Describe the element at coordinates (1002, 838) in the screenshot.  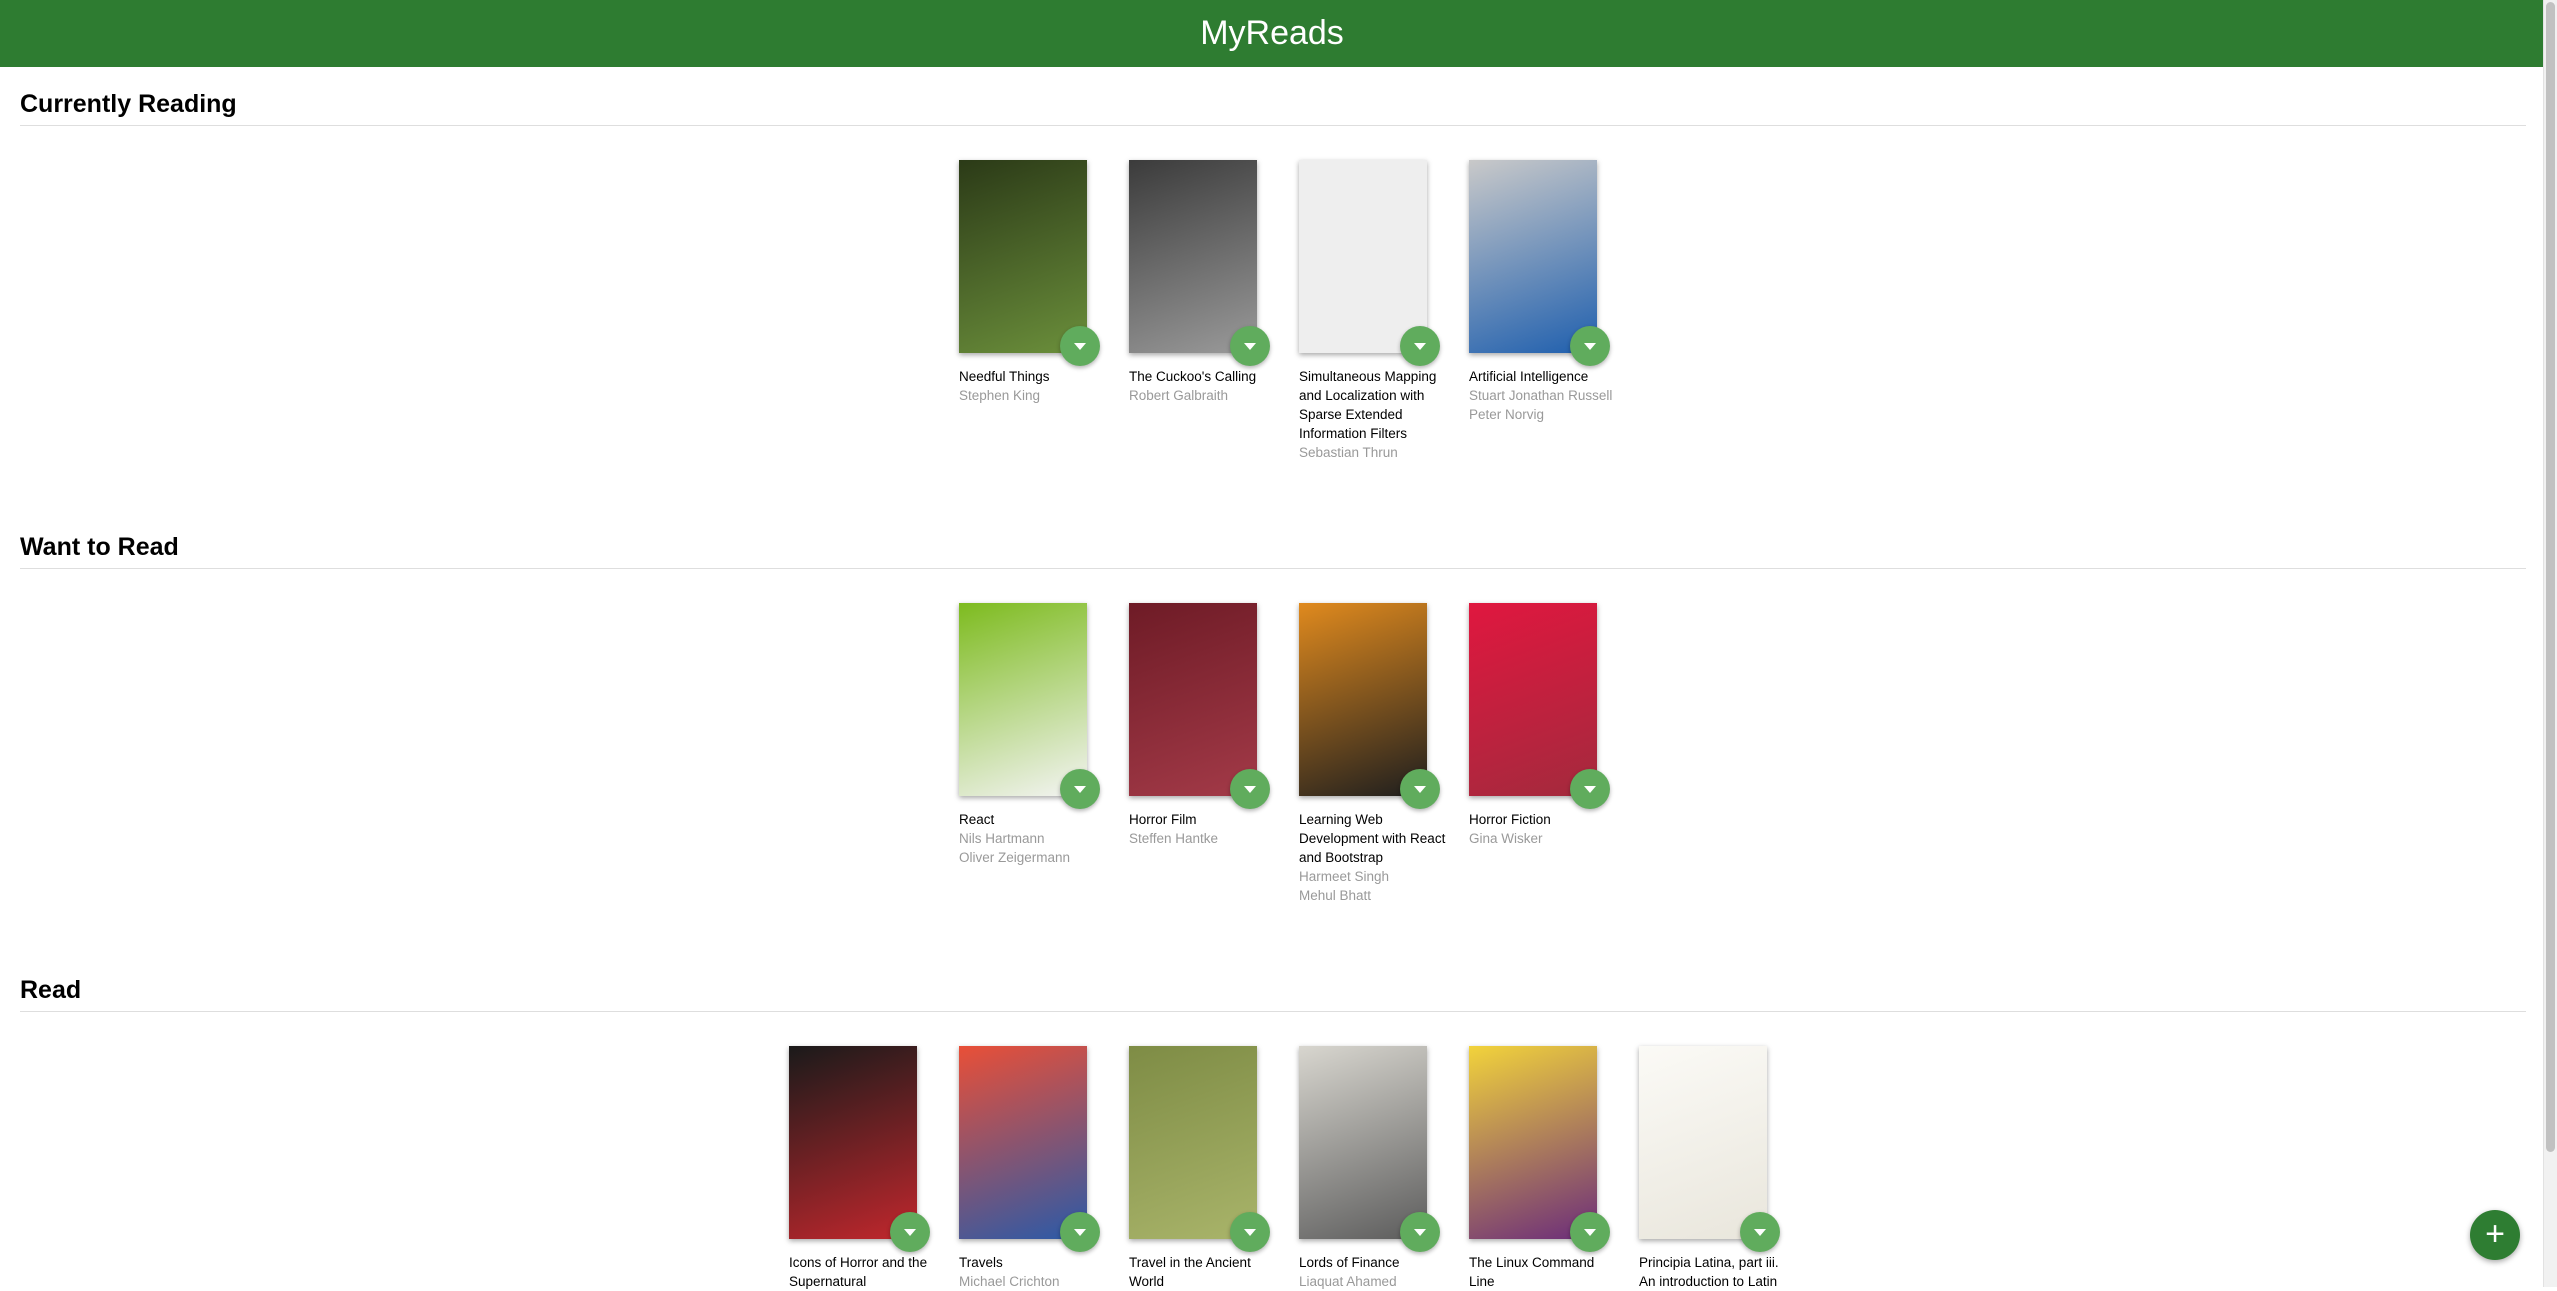
I see `book-author: Nils Hartmann` at that location.